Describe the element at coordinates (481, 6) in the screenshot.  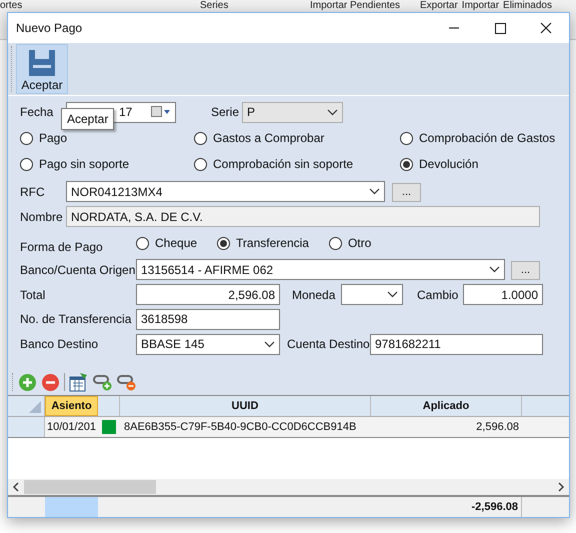
I see `toolbar-label: Importar` at that location.